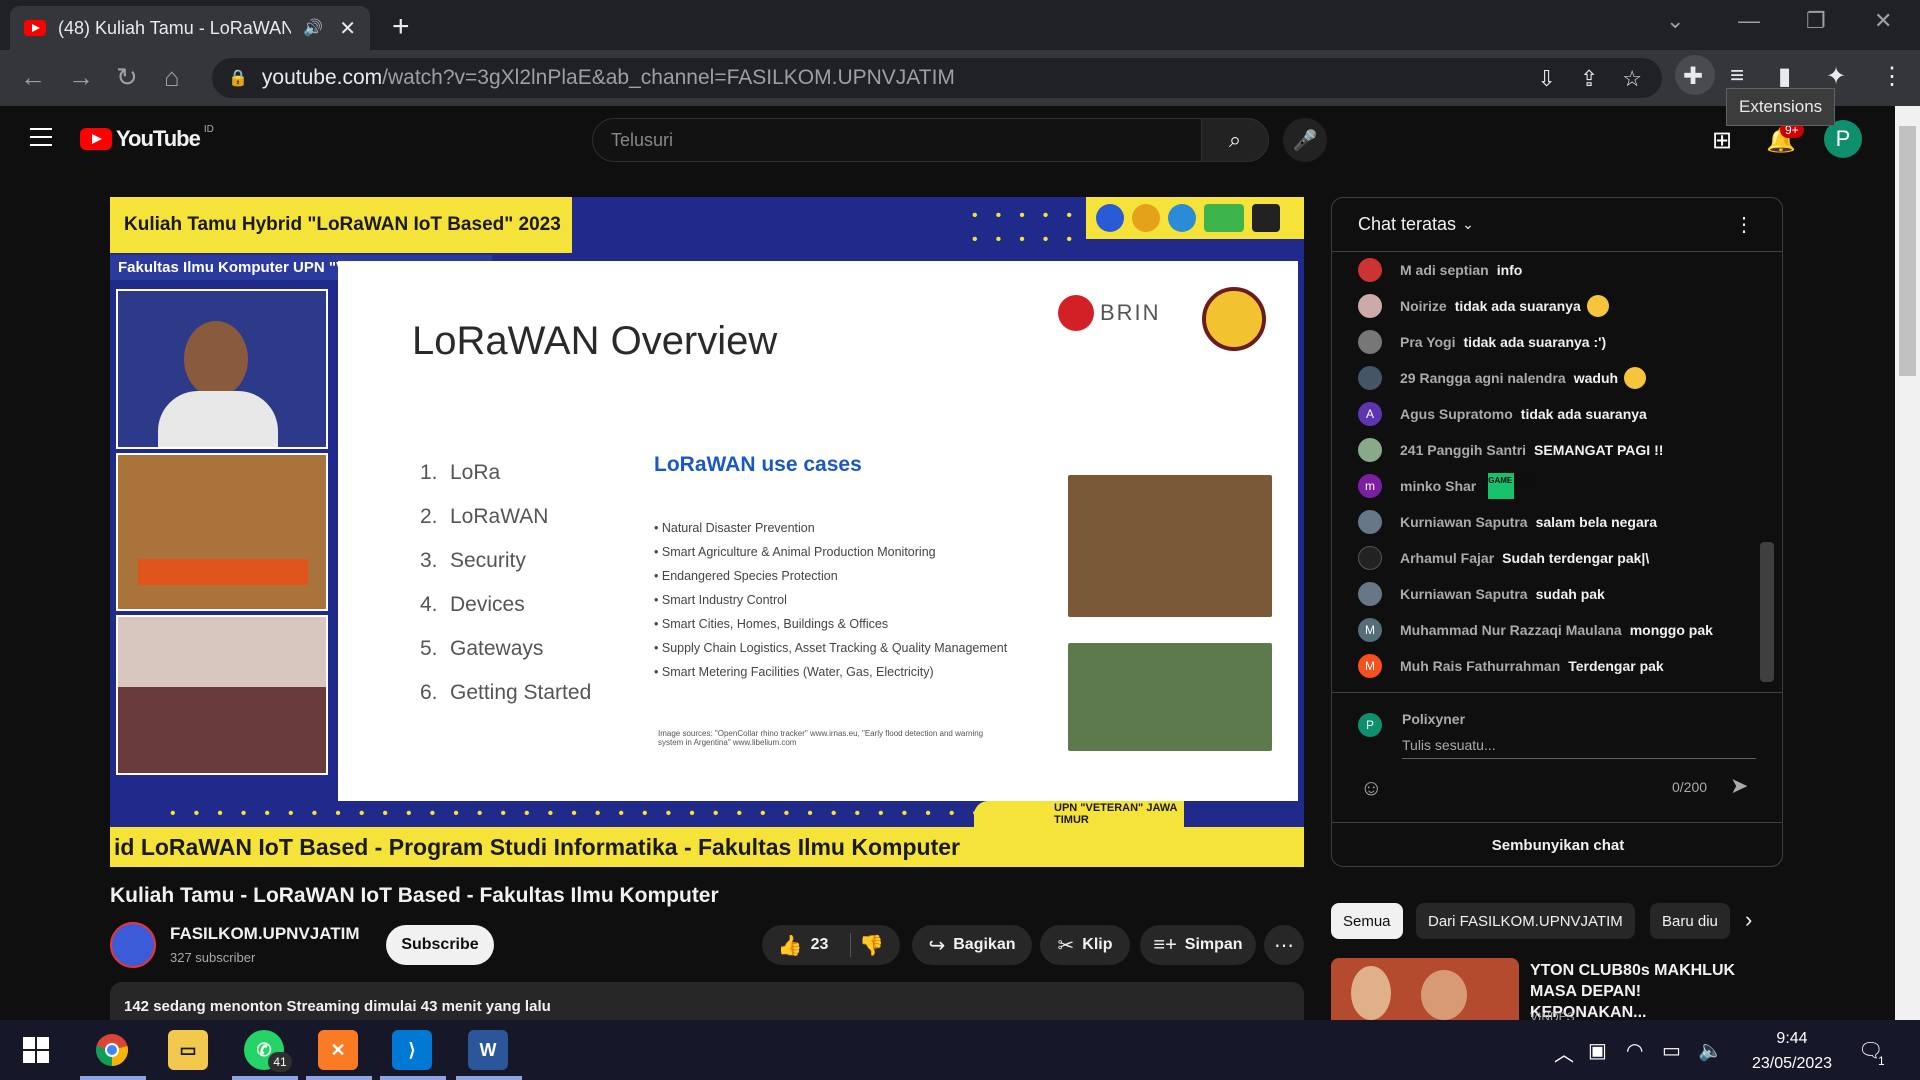  Describe the element at coordinates (1284, 945) in the screenshot. I see `more-actions-button: ⋯` at that location.